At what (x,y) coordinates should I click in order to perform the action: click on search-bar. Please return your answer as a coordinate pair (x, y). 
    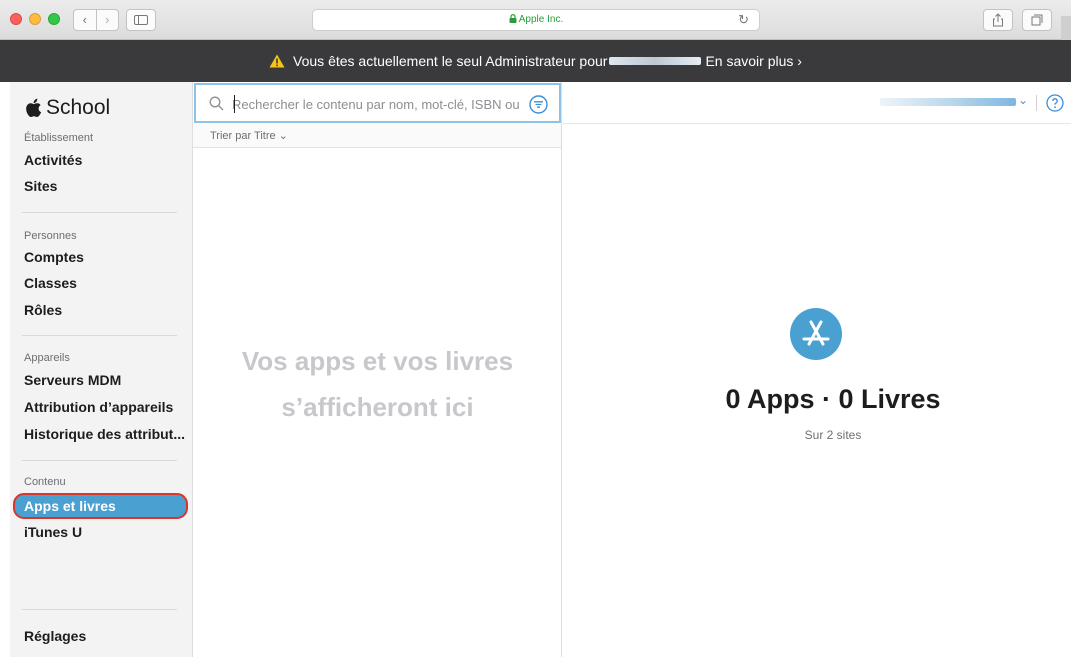
    Looking at the image, I should click on (377, 103).